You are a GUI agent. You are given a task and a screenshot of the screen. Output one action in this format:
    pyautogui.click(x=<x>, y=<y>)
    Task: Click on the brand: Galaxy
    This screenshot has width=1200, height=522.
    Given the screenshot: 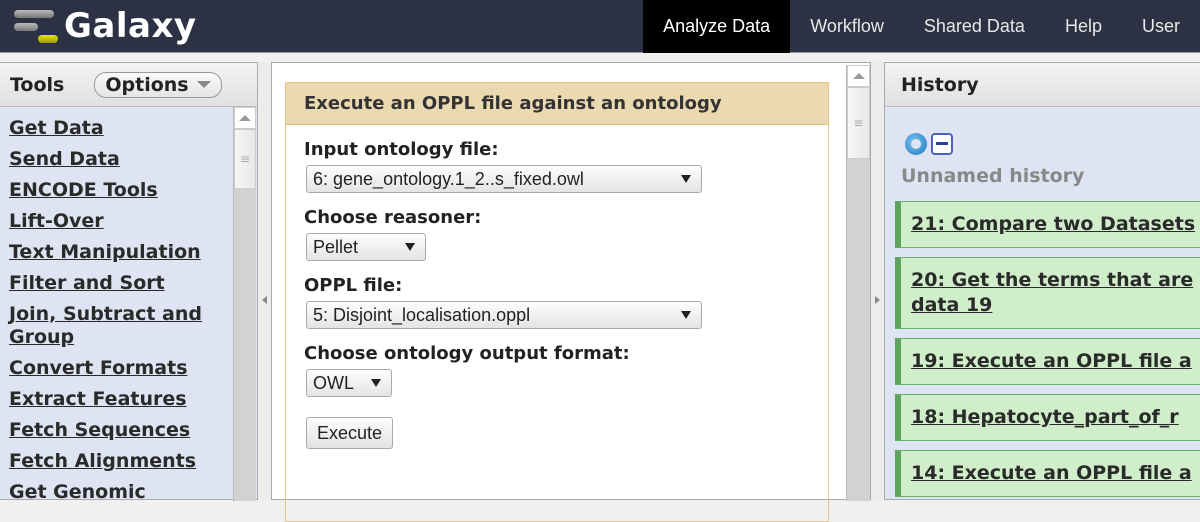 What is the action you would take?
    pyautogui.click(x=103, y=26)
    